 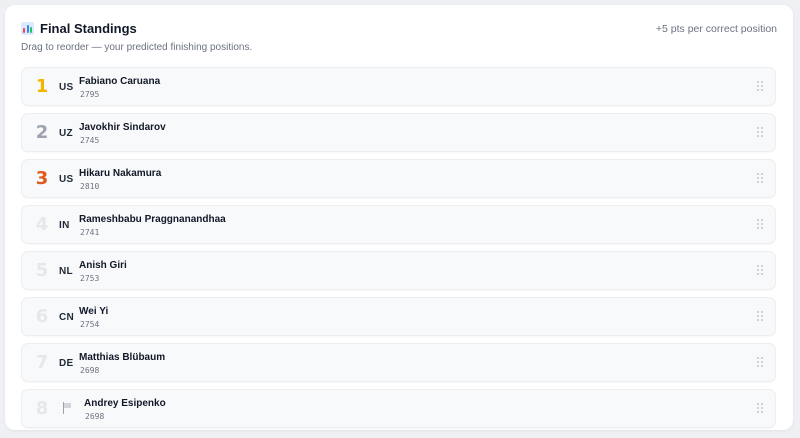 I want to click on standing-row: 2 UZ Javokhir Sindarov 2745, so click(x=398, y=132).